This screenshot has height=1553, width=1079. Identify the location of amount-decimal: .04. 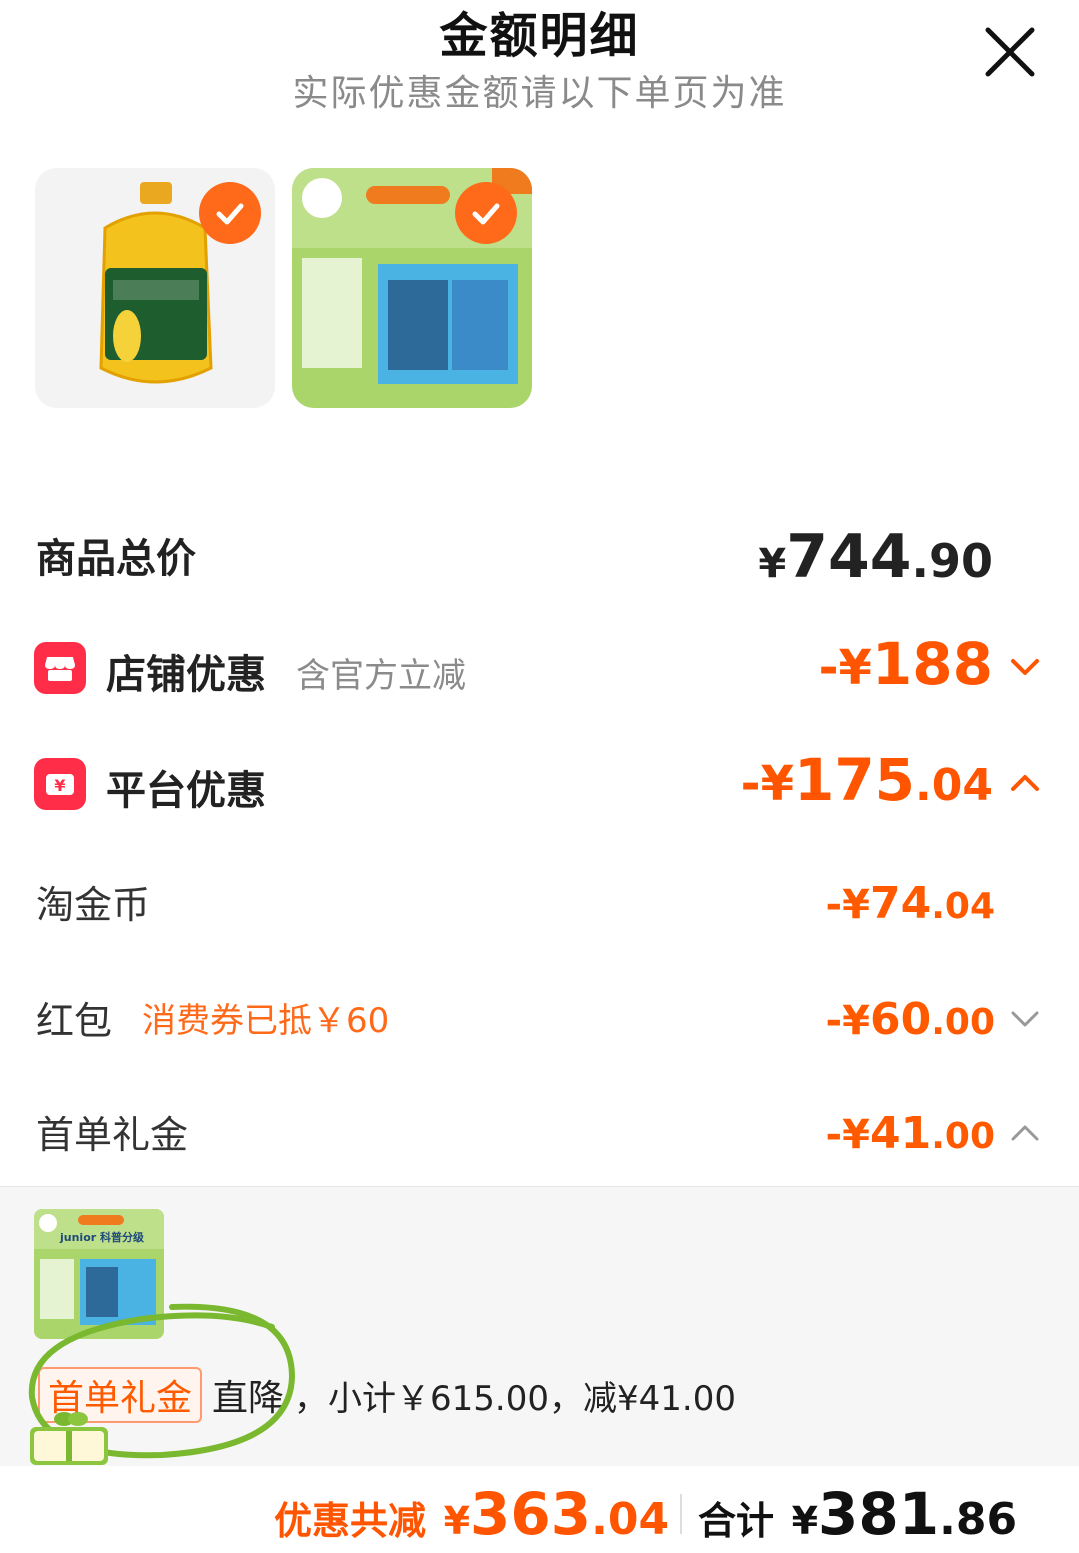
(963, 906).